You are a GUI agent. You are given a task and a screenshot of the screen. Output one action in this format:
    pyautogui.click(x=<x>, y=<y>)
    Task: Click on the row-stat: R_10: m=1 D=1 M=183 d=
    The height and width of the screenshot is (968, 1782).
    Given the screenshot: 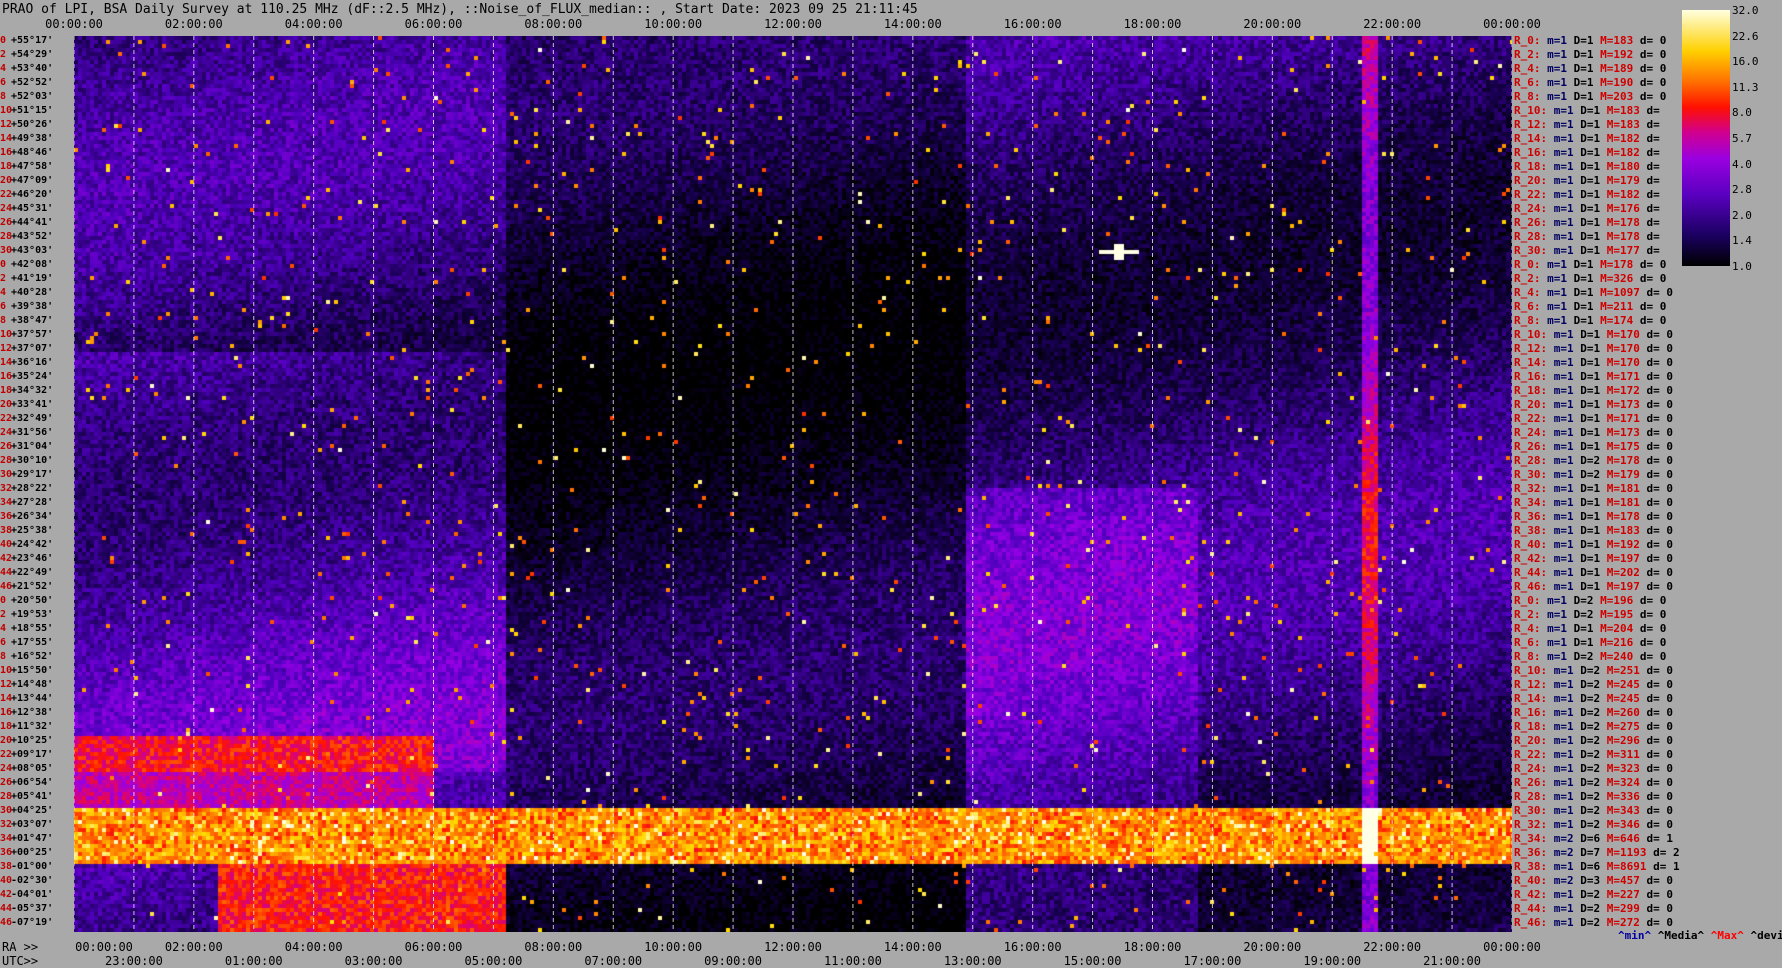 What is the action you would take?
    pyautogui.click(x=1587, y=110)
    